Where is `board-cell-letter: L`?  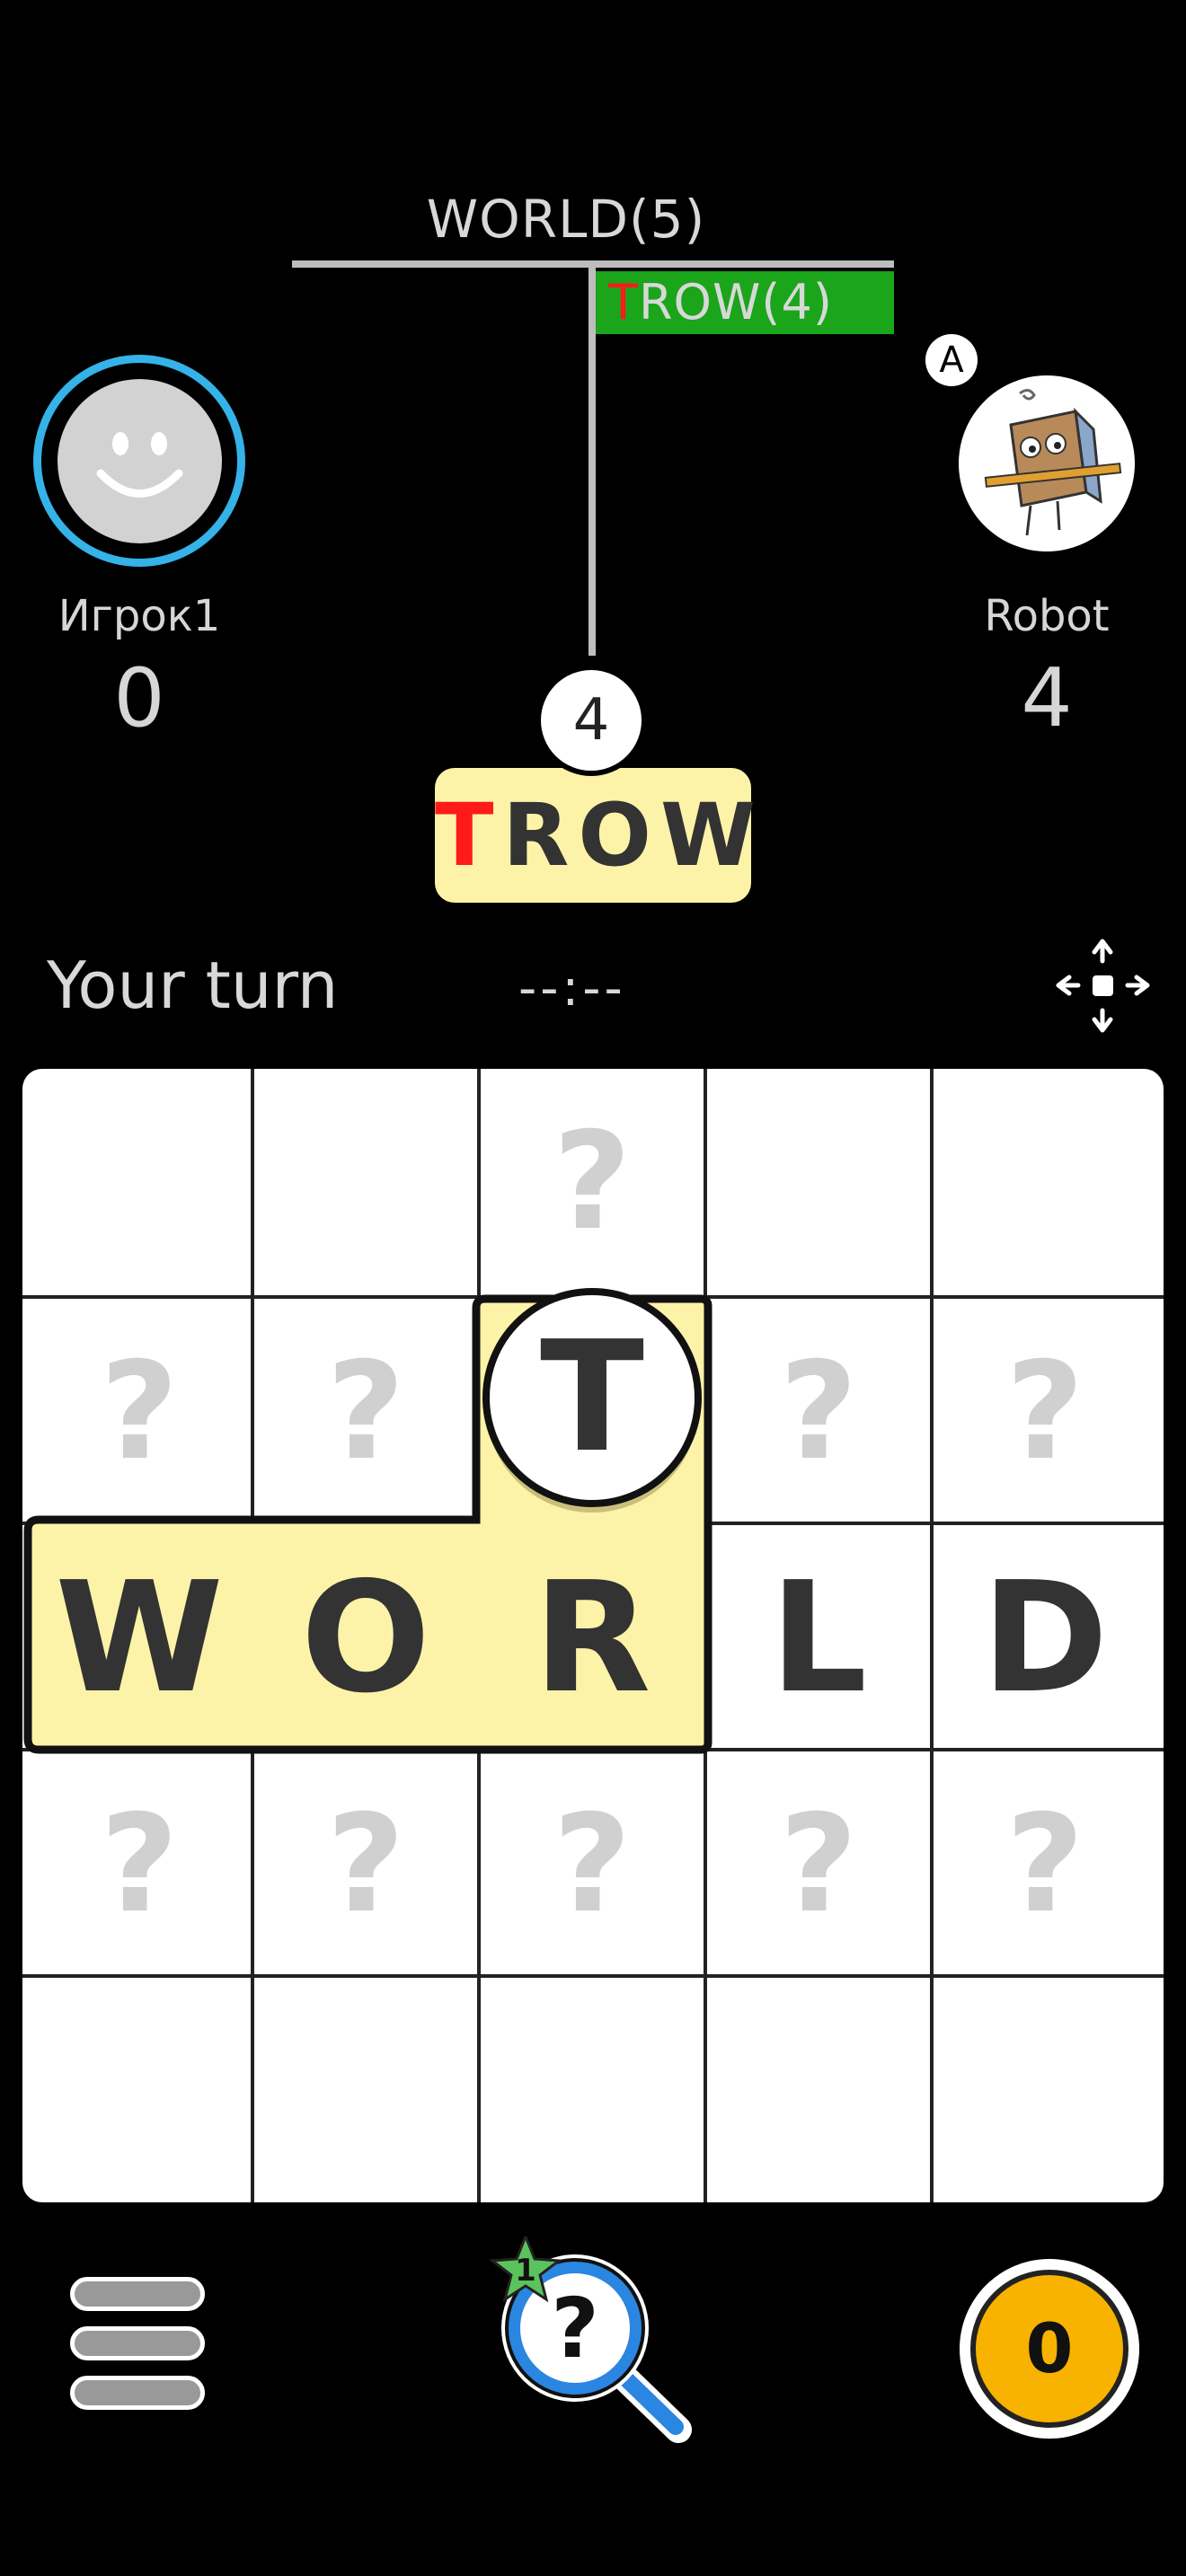
board-cell-letter: L is located at coordinates (818, 1638).